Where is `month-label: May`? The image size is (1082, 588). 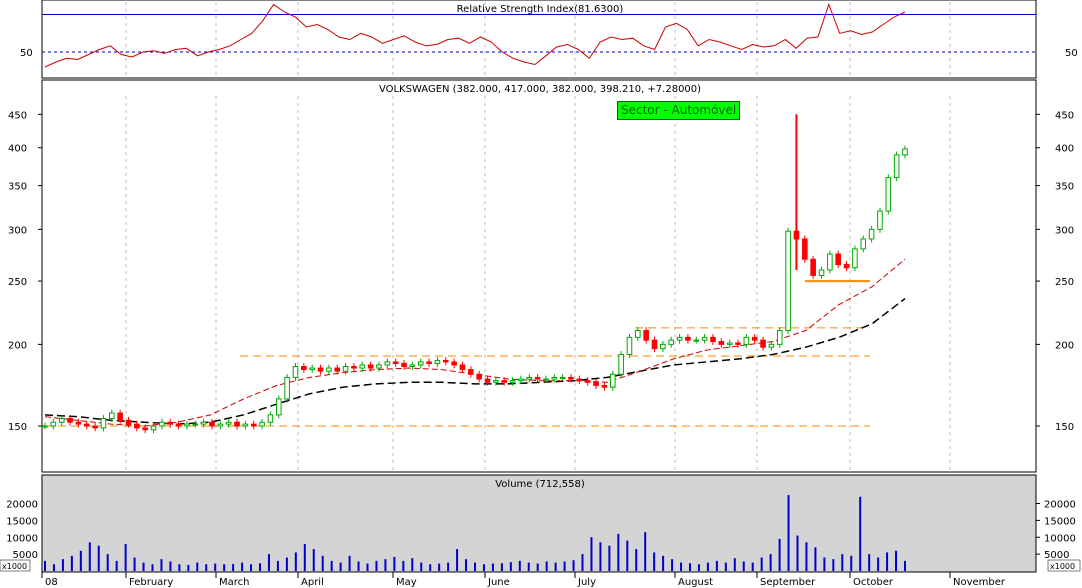
month-label: May is located at coordinates (406, 582).